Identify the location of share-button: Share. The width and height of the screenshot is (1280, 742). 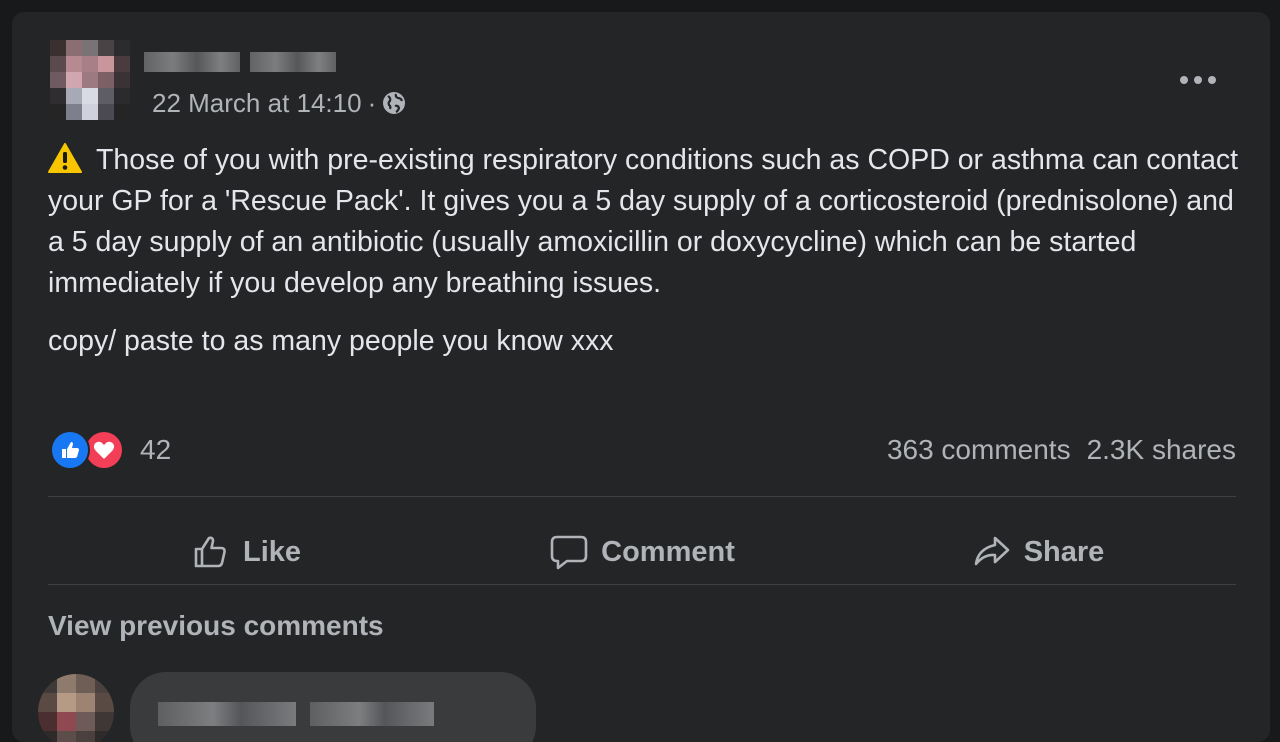
(1038, 552).